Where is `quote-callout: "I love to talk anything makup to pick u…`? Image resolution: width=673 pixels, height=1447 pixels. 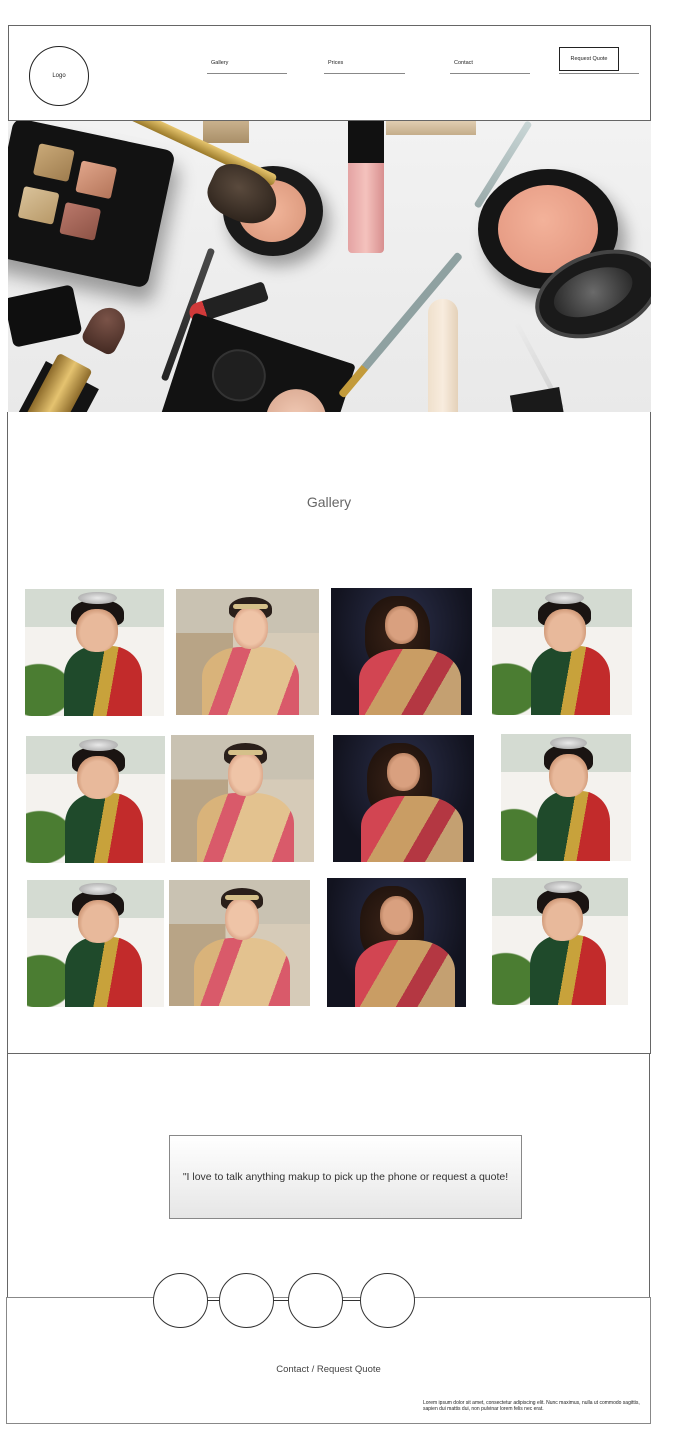
quote-callout: "I love to talk anything makup to pick u… is located at coordinates (345, 1177).